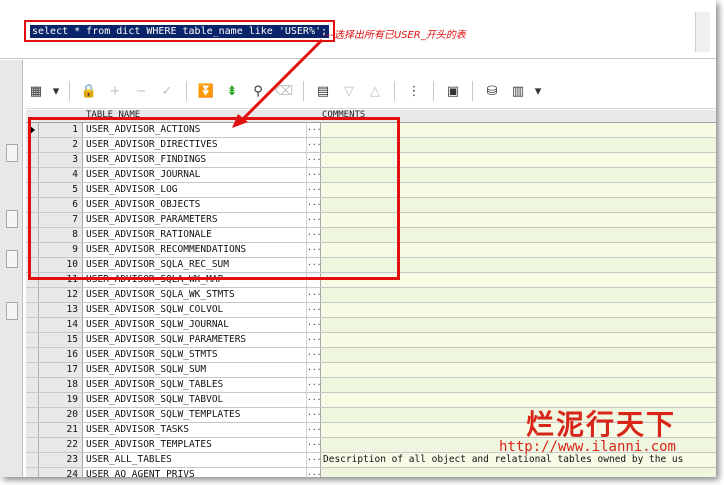 Image resolution: width=724 pixels, height=485 pixels. I want to click on cell-table-name: USER_ADVISOR_SQLW_SUM, so click(195, 370).